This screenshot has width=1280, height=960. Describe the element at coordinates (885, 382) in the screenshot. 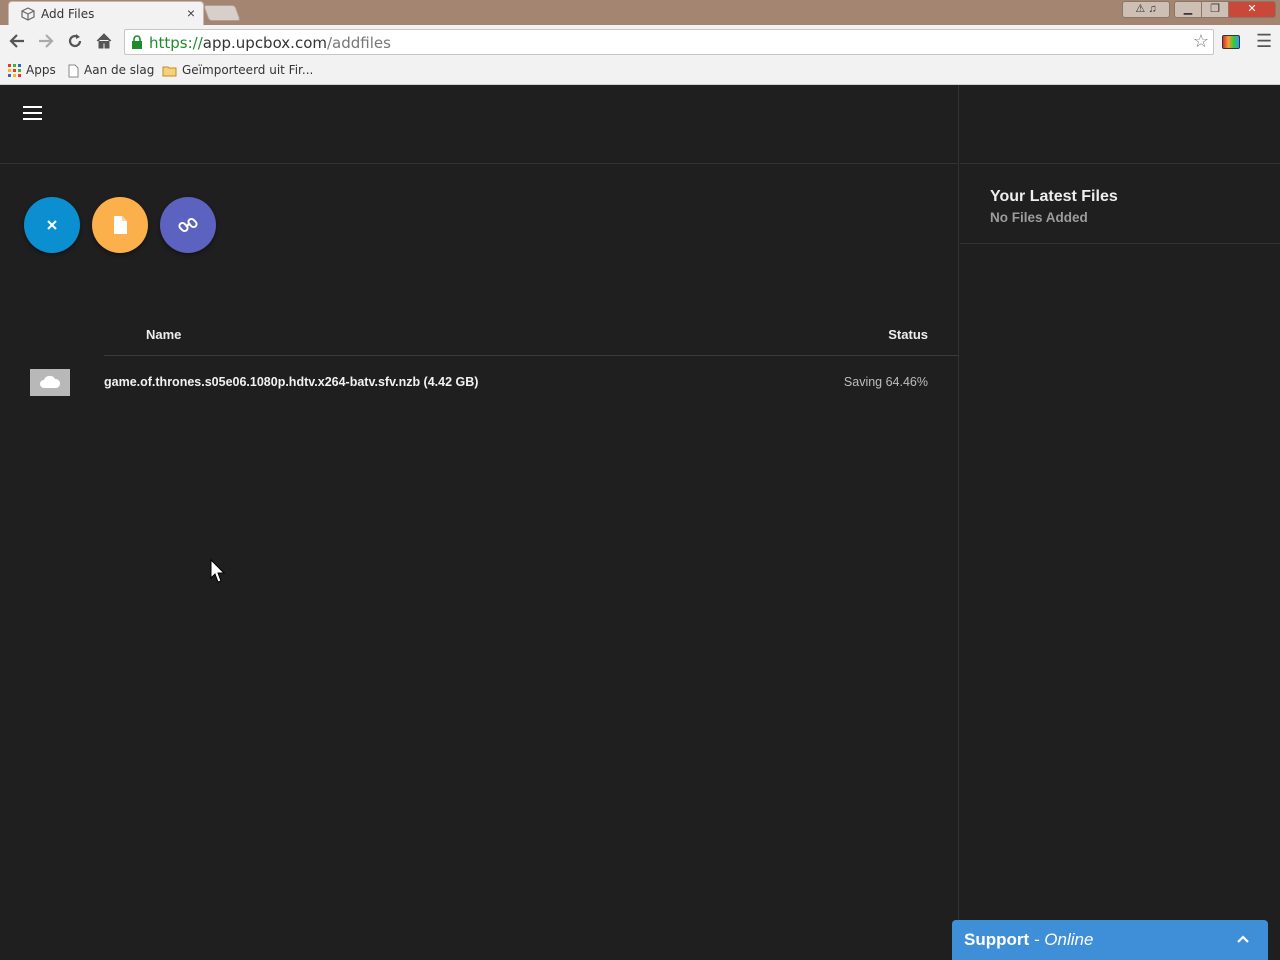

I see `file-status: Saving 64.46%` at that location.